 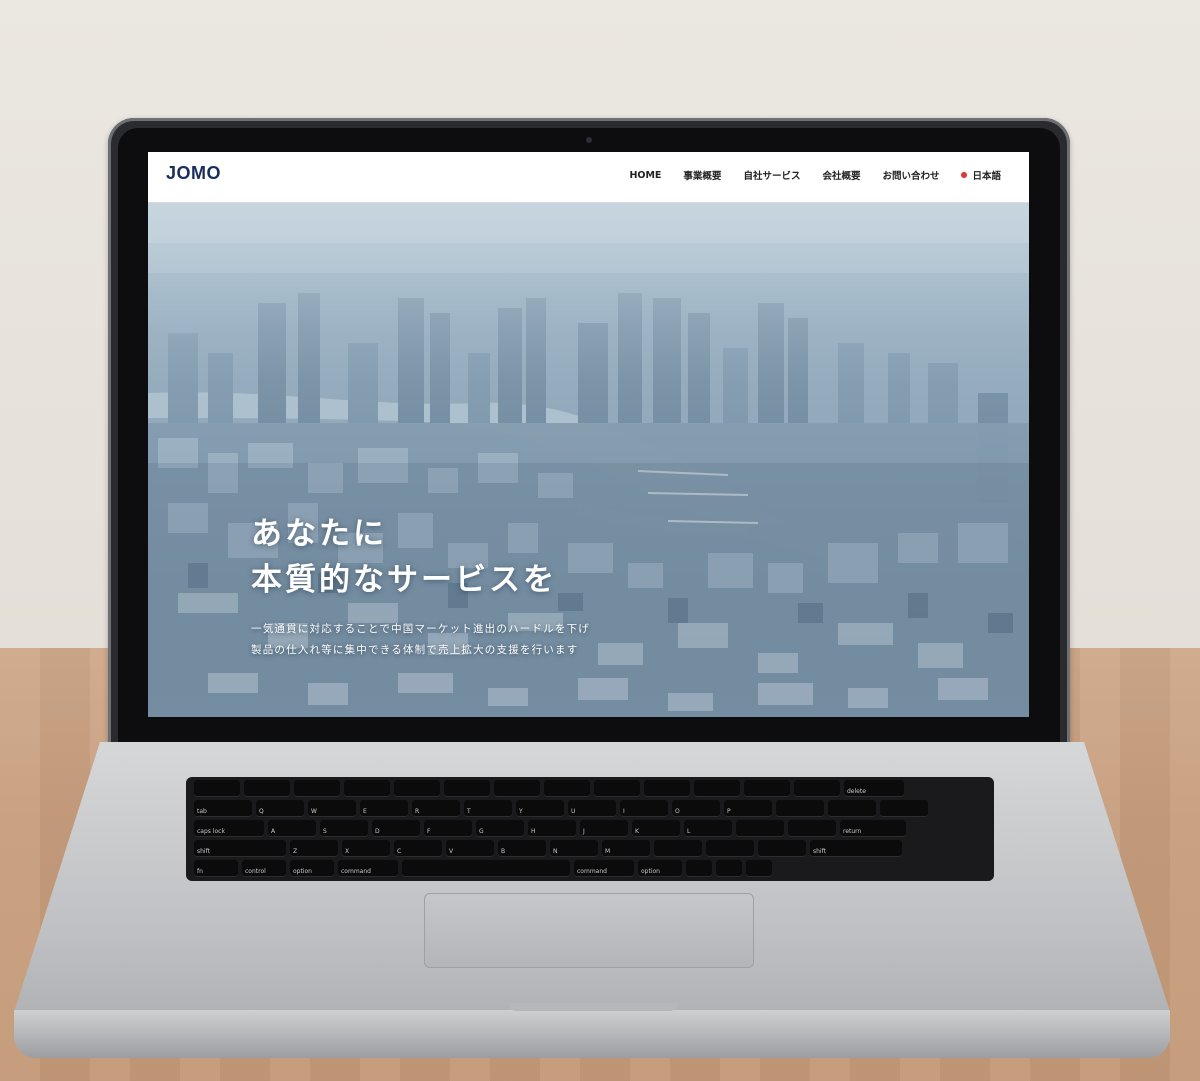 I want to click on key: Y, so click(x=540, y=808).